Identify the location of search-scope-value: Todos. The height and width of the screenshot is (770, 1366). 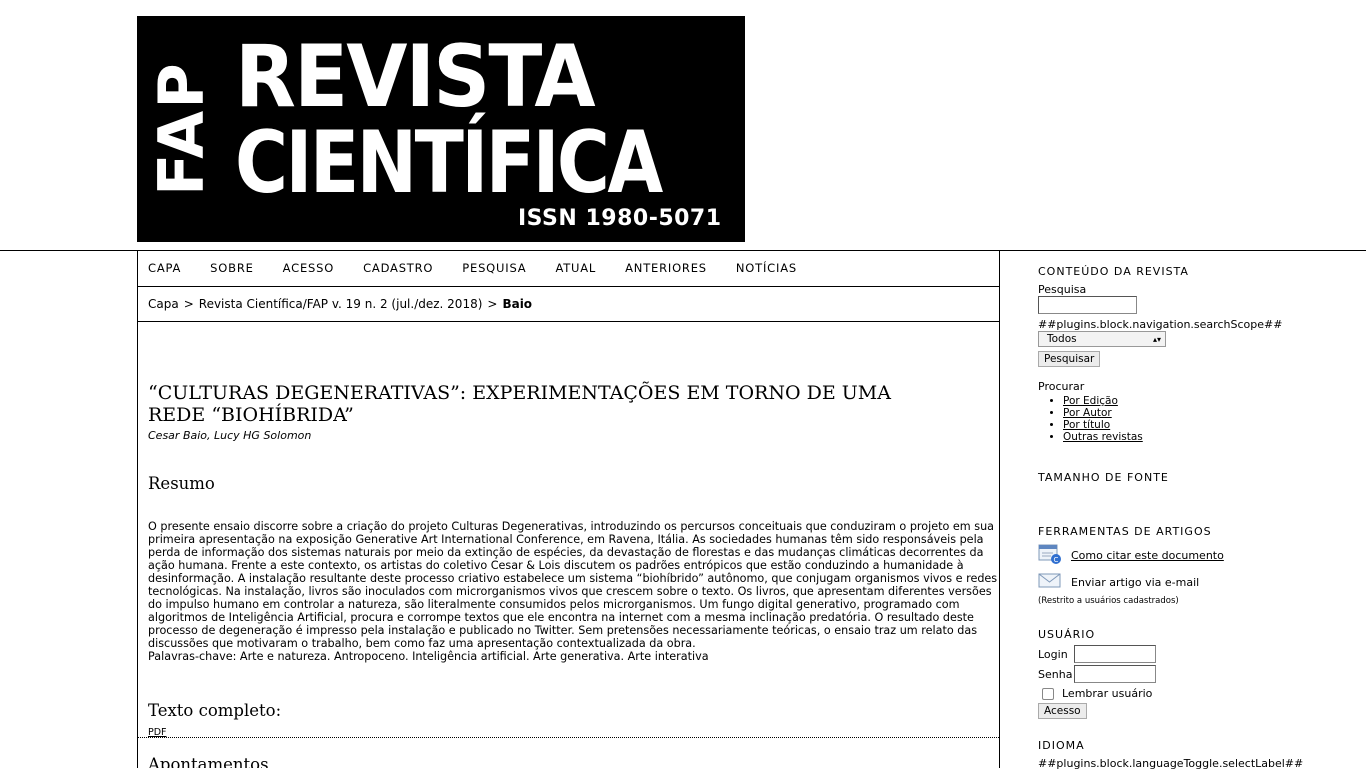
(1062, 339).